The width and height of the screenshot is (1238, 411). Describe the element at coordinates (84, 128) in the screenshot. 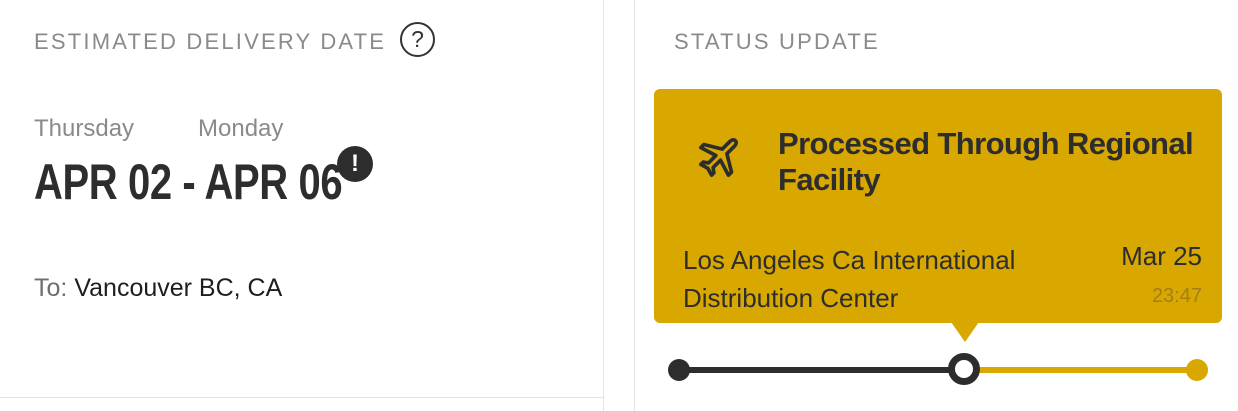

I see `start-day-label: Thursday` at that location.